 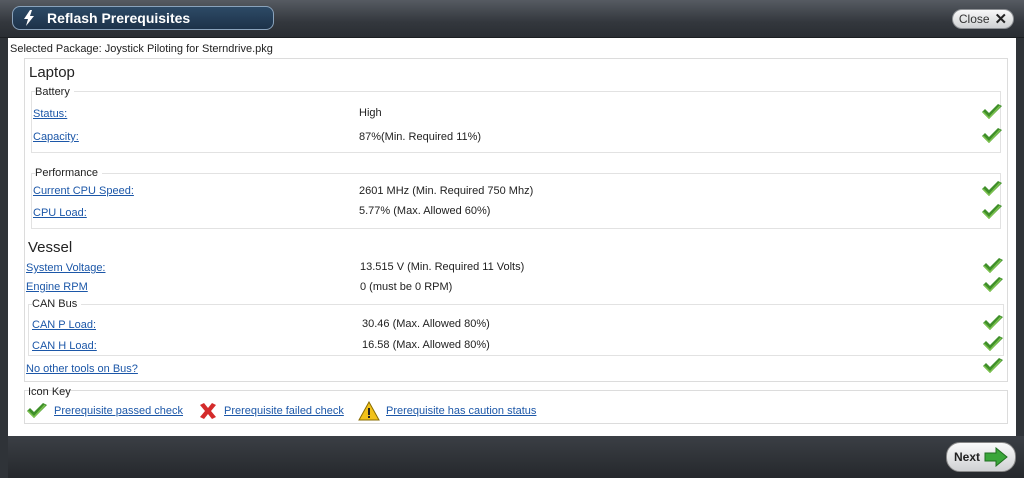 I want to click on battery-subgroup, so click(x=516, y=122).